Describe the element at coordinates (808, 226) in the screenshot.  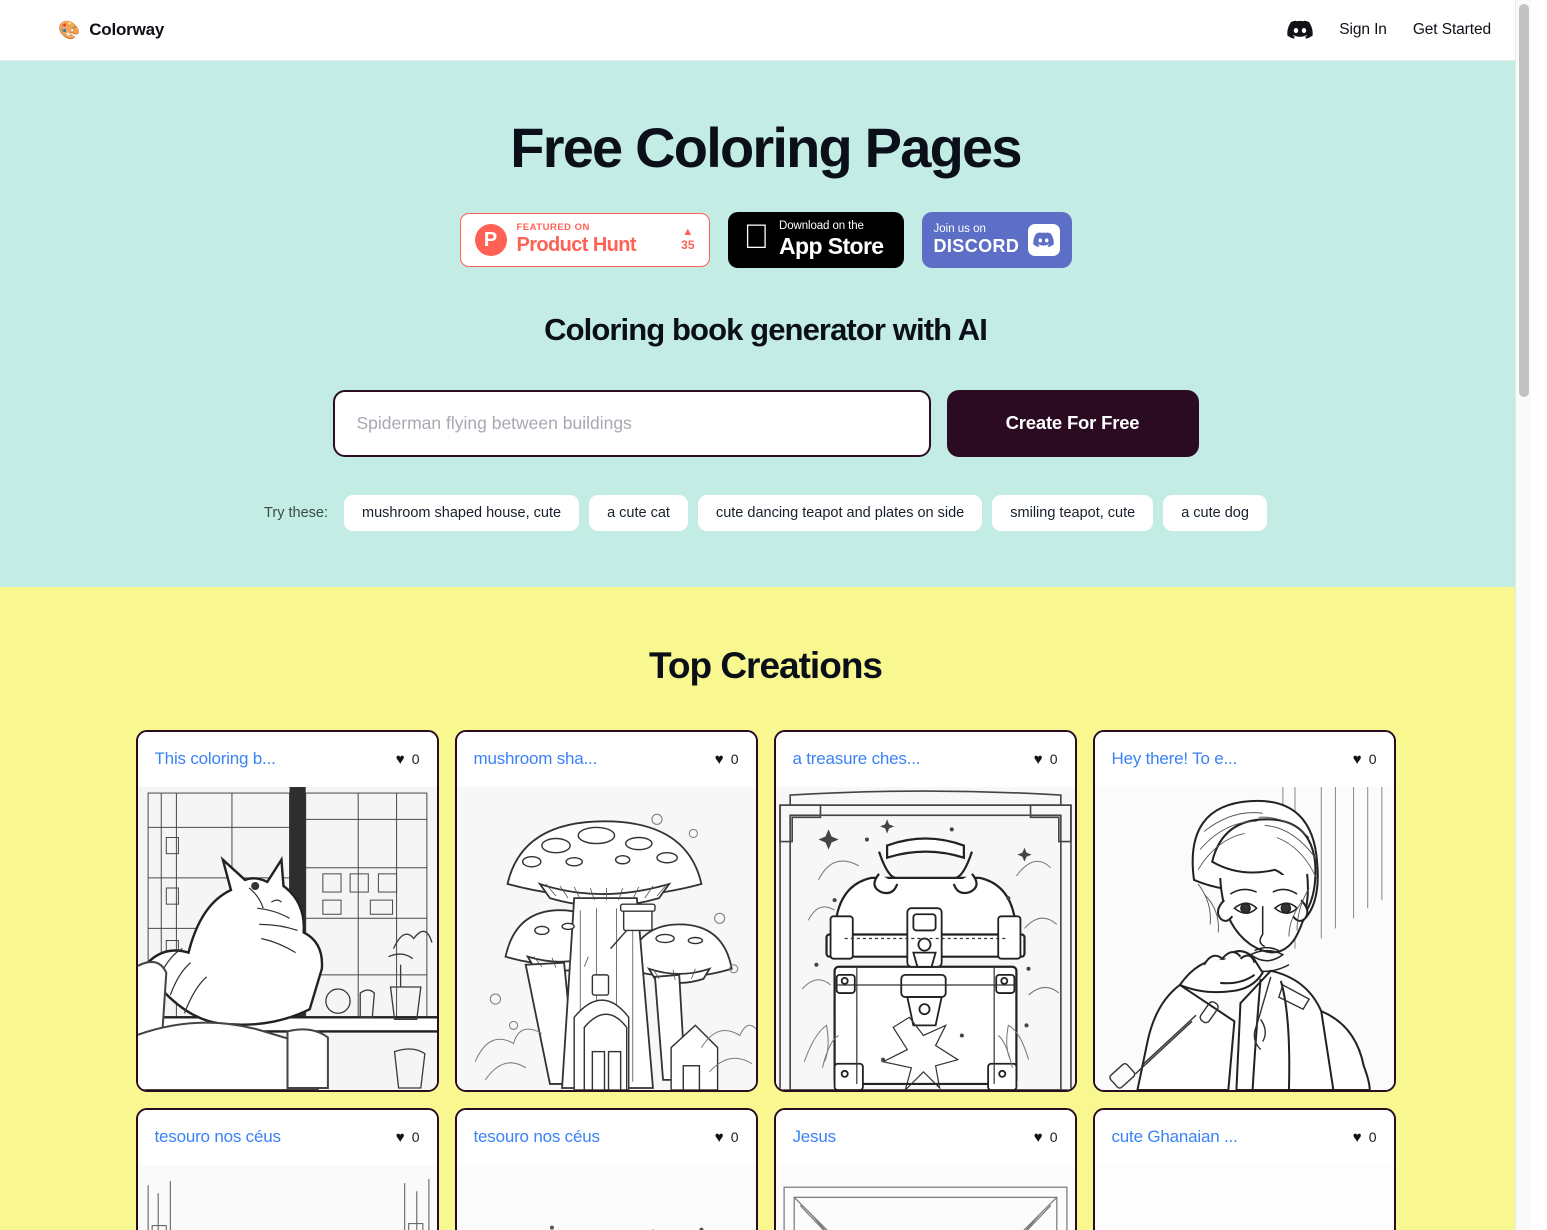
I see `app-store-small-line: Download on the` at that location.